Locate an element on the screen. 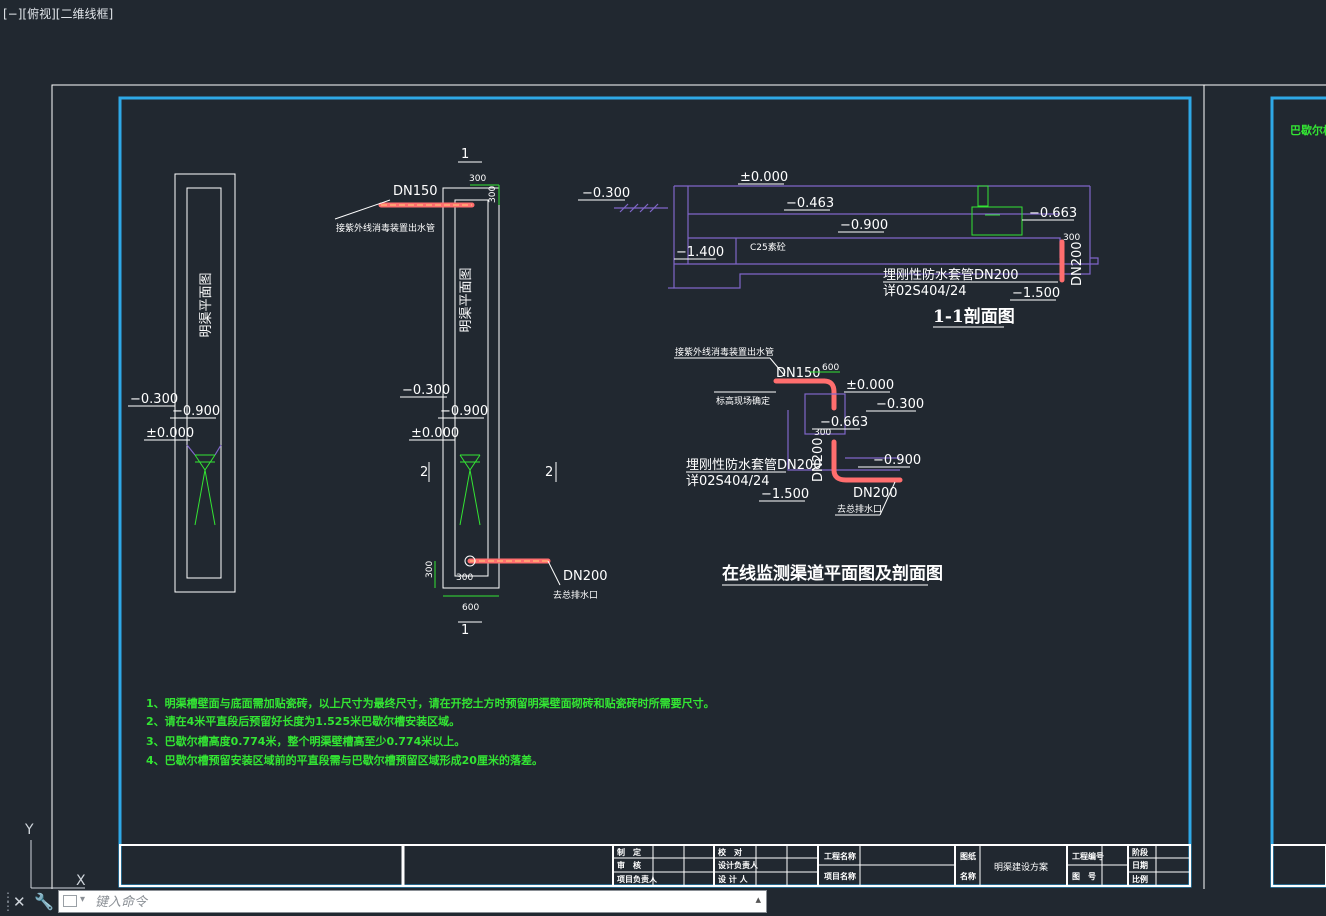 Image resolution: width=1326 pixels, height=916 pixels. ucs-x-label: X is located at coordinates (81, 881).